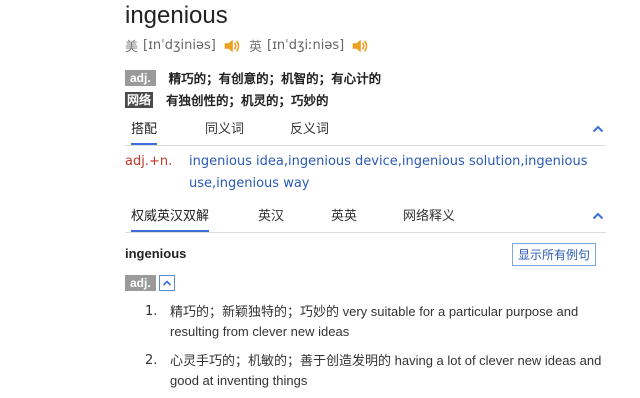  Describe the element at coordinates (554, 254) in the screenshot. I see `show-all-examples-button: 显示所有例句` at that location.